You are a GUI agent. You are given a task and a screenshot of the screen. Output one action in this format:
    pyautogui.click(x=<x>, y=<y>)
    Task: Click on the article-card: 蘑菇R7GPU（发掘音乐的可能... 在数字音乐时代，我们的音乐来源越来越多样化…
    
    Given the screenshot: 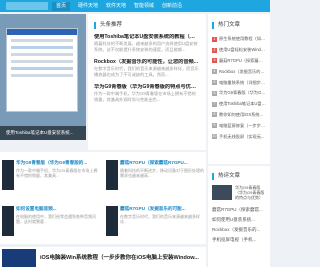 What is the action you would take?
    pyautogui.click(x=155, y=220)
    